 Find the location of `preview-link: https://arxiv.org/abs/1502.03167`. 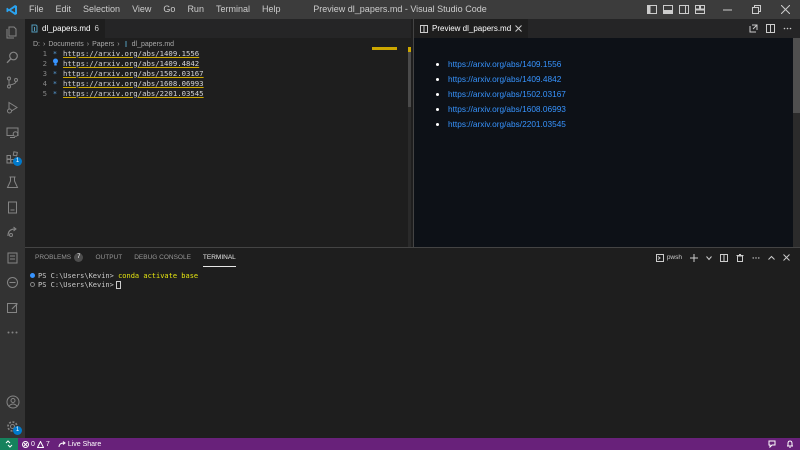

preview-link: https://arxiv.org/abs/1502.03167 is located at coordinates (507, 94).